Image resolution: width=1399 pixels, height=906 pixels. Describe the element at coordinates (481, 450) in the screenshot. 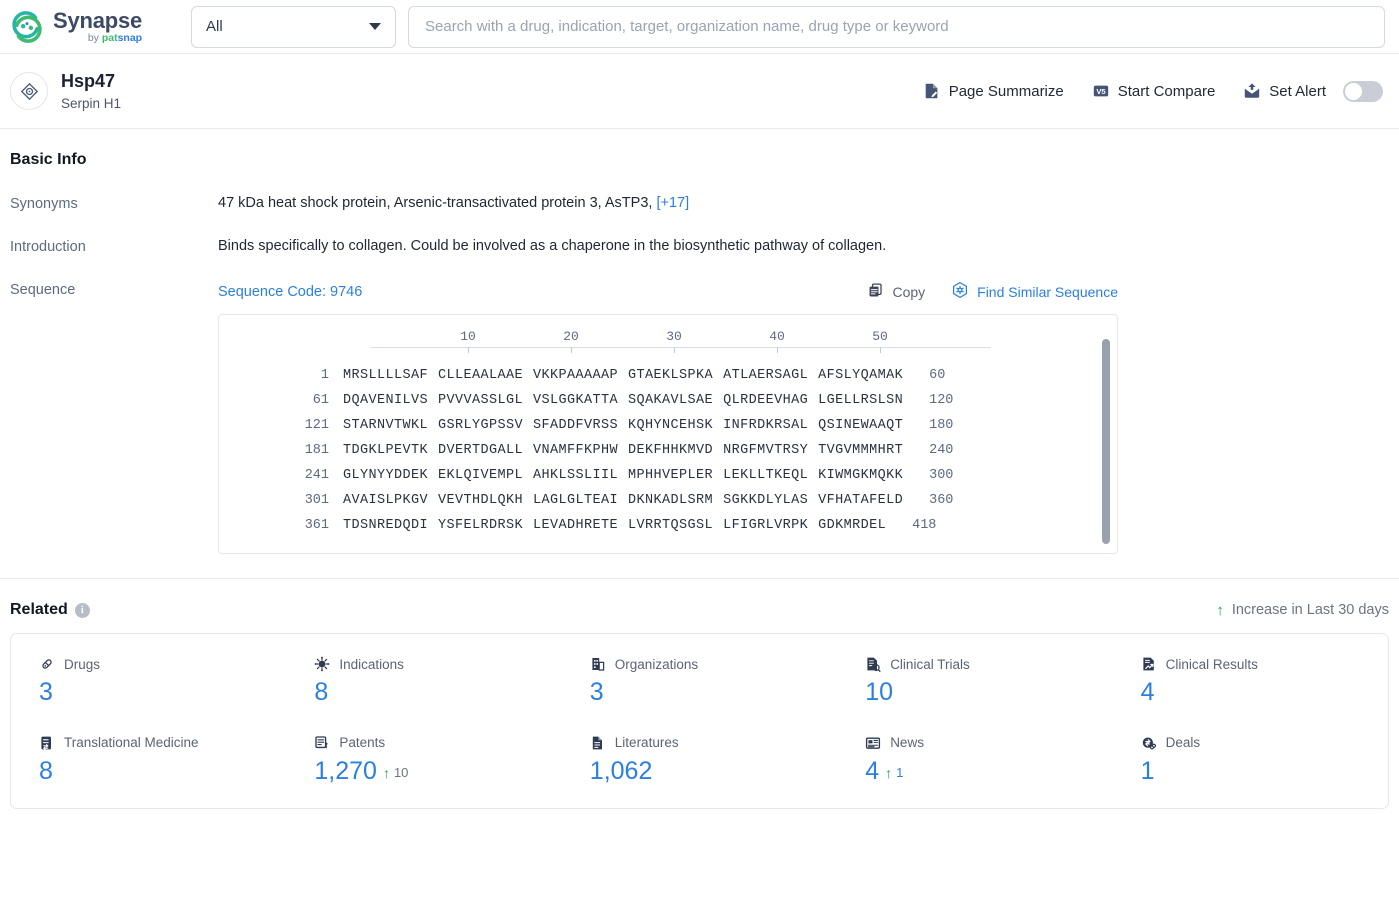

I see `sequence-block: DVERTDGALL` at that location.